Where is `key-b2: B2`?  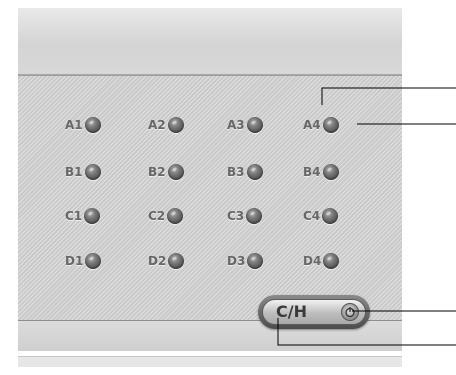 key-b2: B2 is located at coordinates (166, 172).